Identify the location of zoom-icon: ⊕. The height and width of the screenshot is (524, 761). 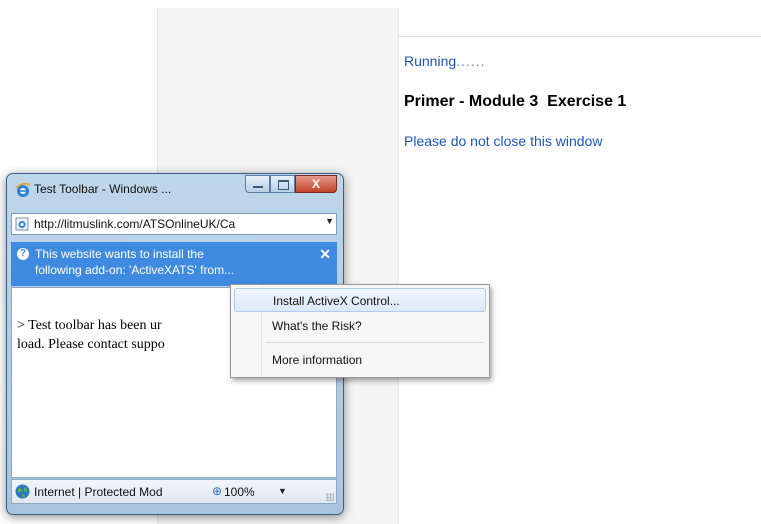
(217, 491).